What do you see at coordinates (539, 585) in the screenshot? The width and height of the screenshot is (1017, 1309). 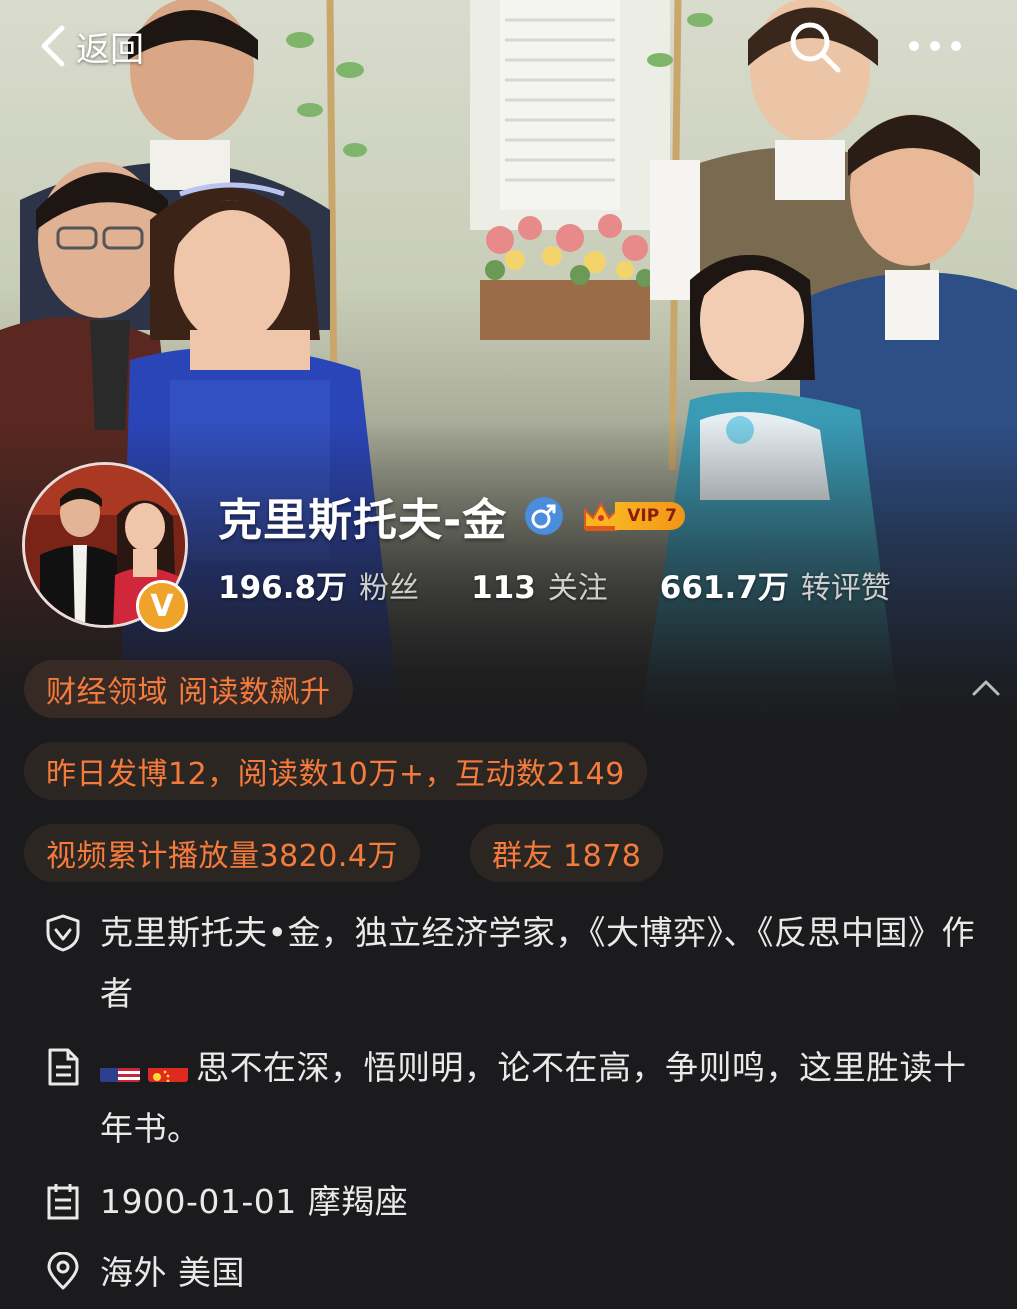 I see `stat-following: 113 关注` at bounding box center [539, 585].